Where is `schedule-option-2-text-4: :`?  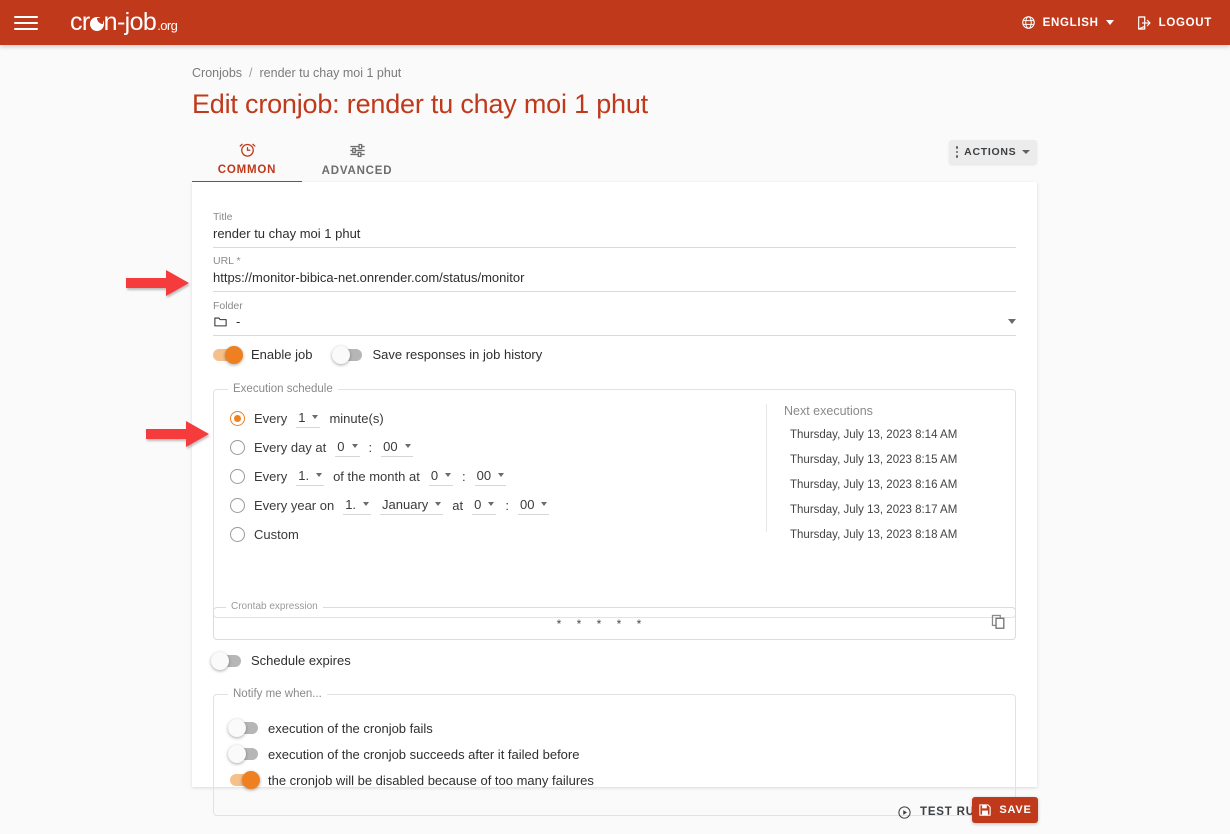
schedule-option-2-text-4: : is located at coordinates (464, 476).